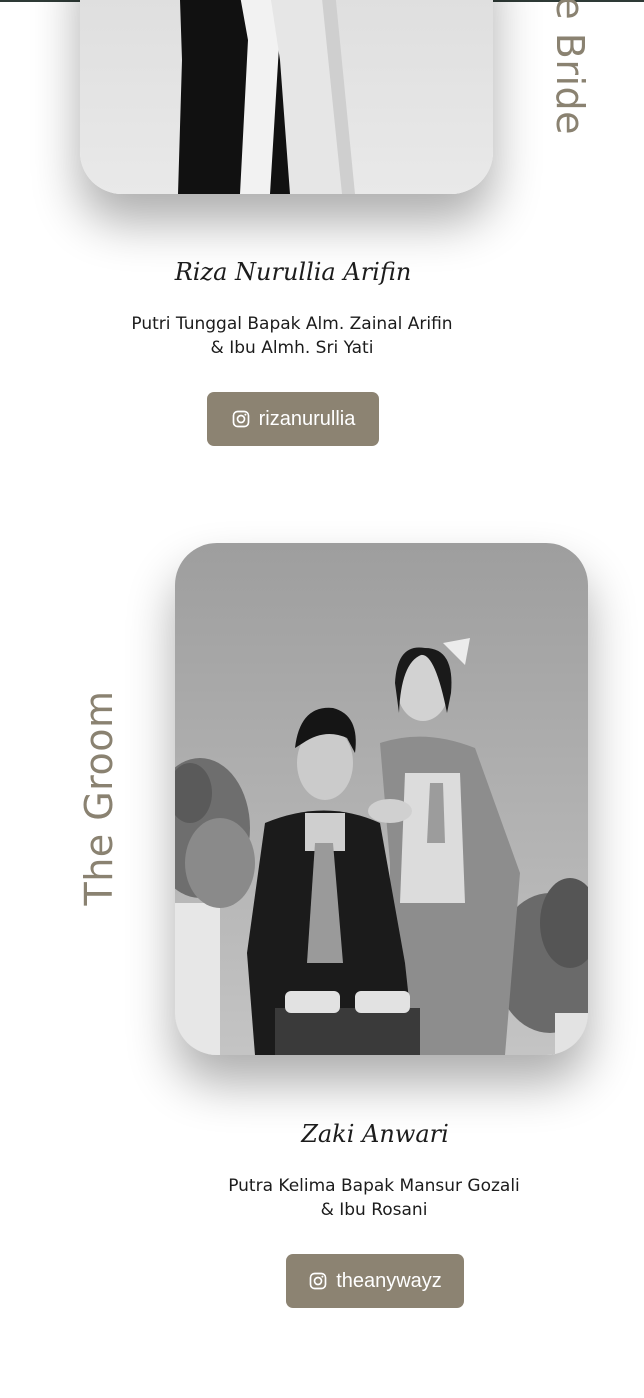  What do you see at coordinates (375, 1134) in the screenshot?
I see `groom-name: Zaki Anwari` at bounding box center [375, 1134].